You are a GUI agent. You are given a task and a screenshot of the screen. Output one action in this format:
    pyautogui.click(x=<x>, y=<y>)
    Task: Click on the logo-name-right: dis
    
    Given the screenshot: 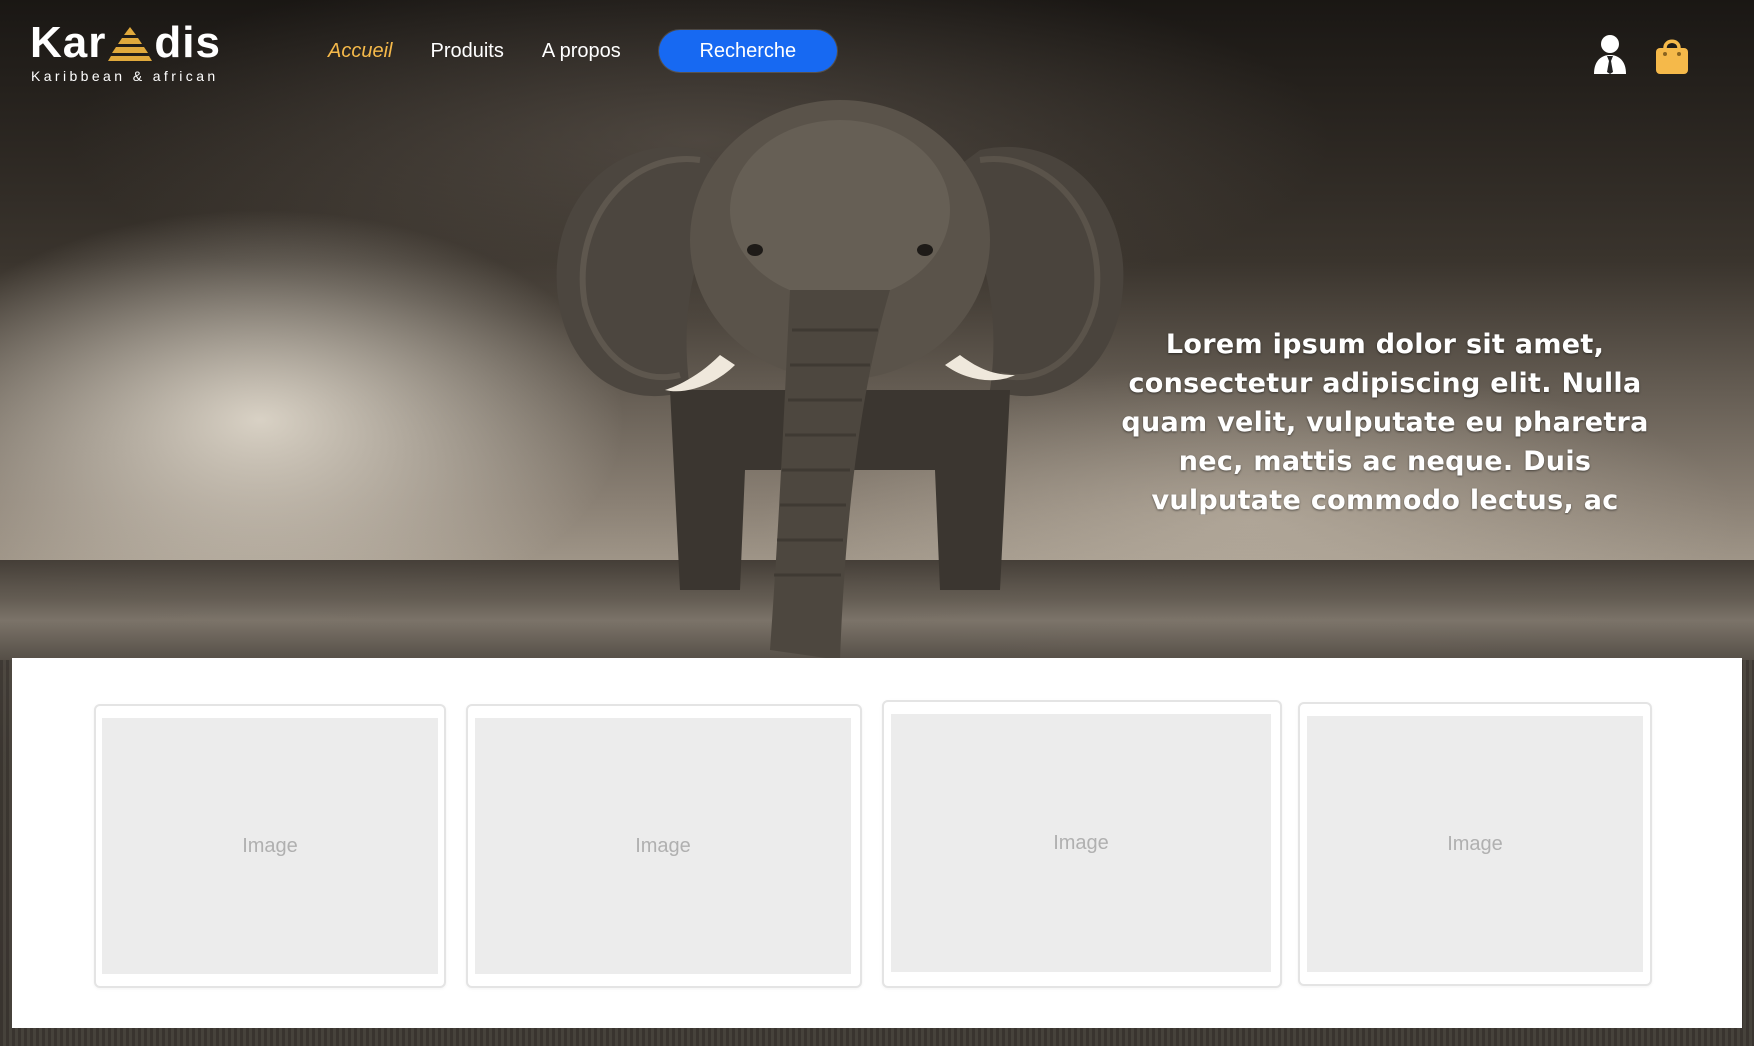 What is the action you would take?
    pyautogui.click(x=187, y=42)
    